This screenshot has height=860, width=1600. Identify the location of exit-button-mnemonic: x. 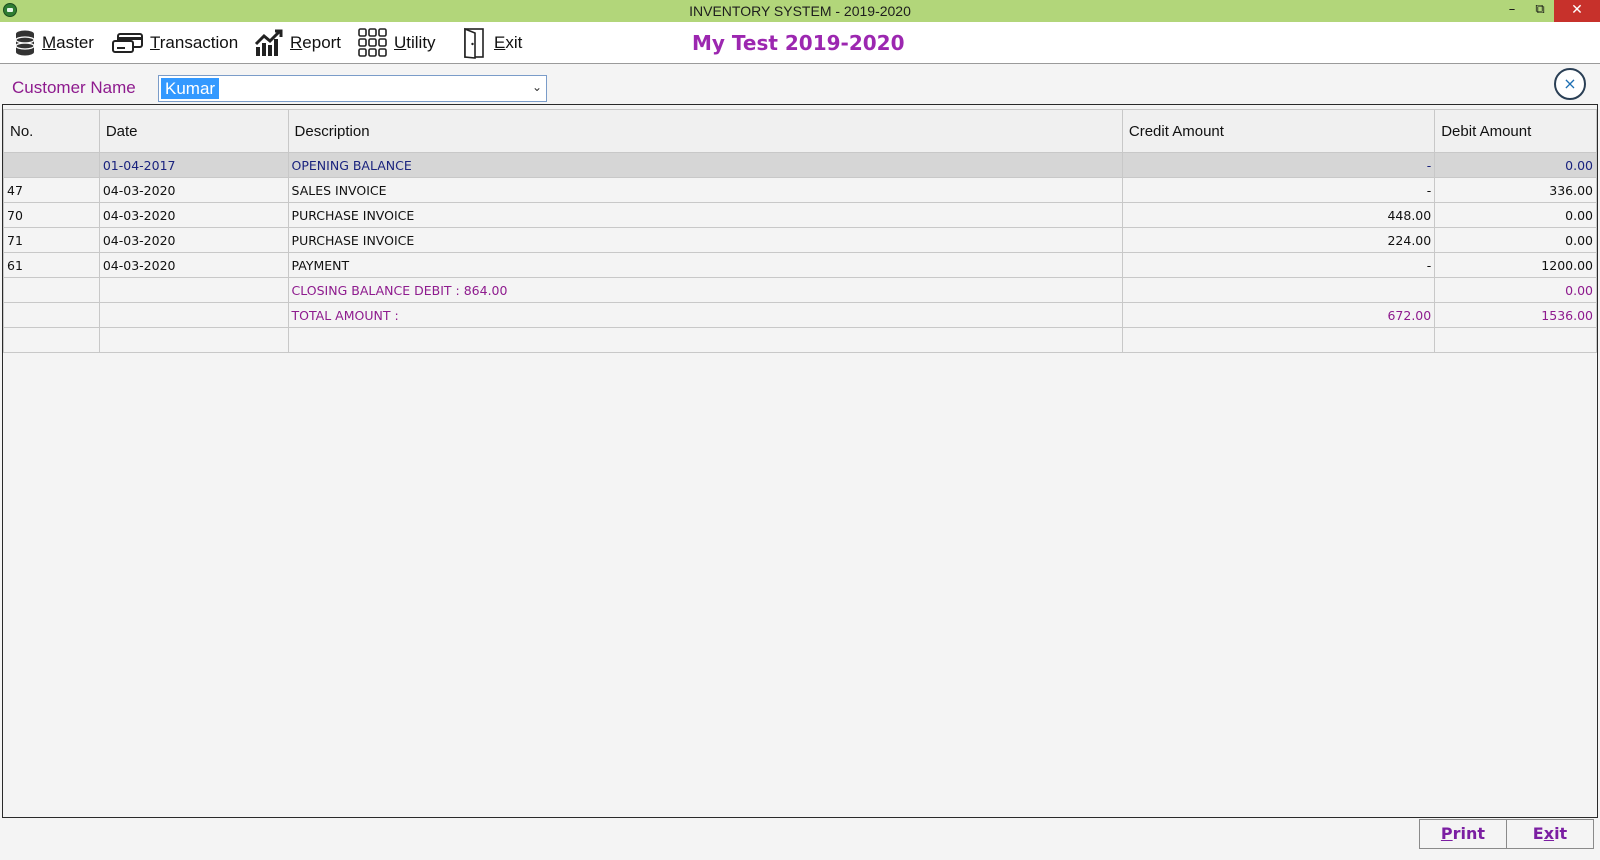
(1549, 833).